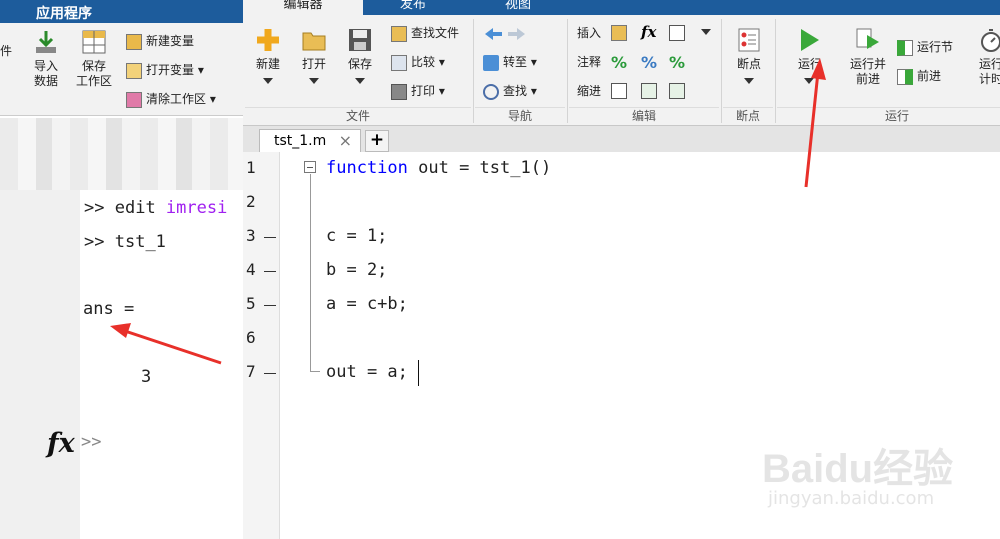 This screenshot has width=1000, height=539. I want to click on baidu-watermark: Baidu经验 jingyan.baidu.com, so click(860, 475).